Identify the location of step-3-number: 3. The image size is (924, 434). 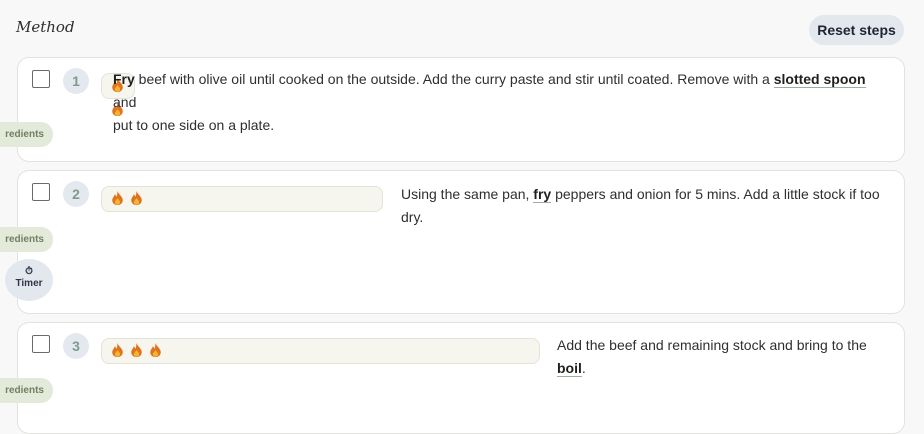
(76, 346).